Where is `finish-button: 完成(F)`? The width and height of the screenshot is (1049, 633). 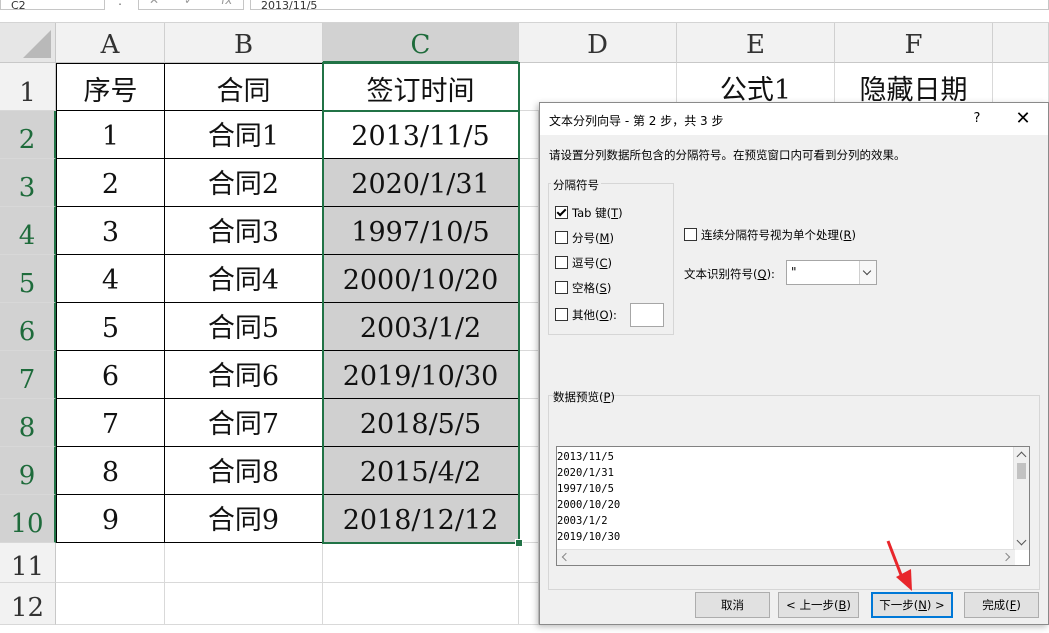
finish-button: 完成(F) is located at coordinates (1001, 605).